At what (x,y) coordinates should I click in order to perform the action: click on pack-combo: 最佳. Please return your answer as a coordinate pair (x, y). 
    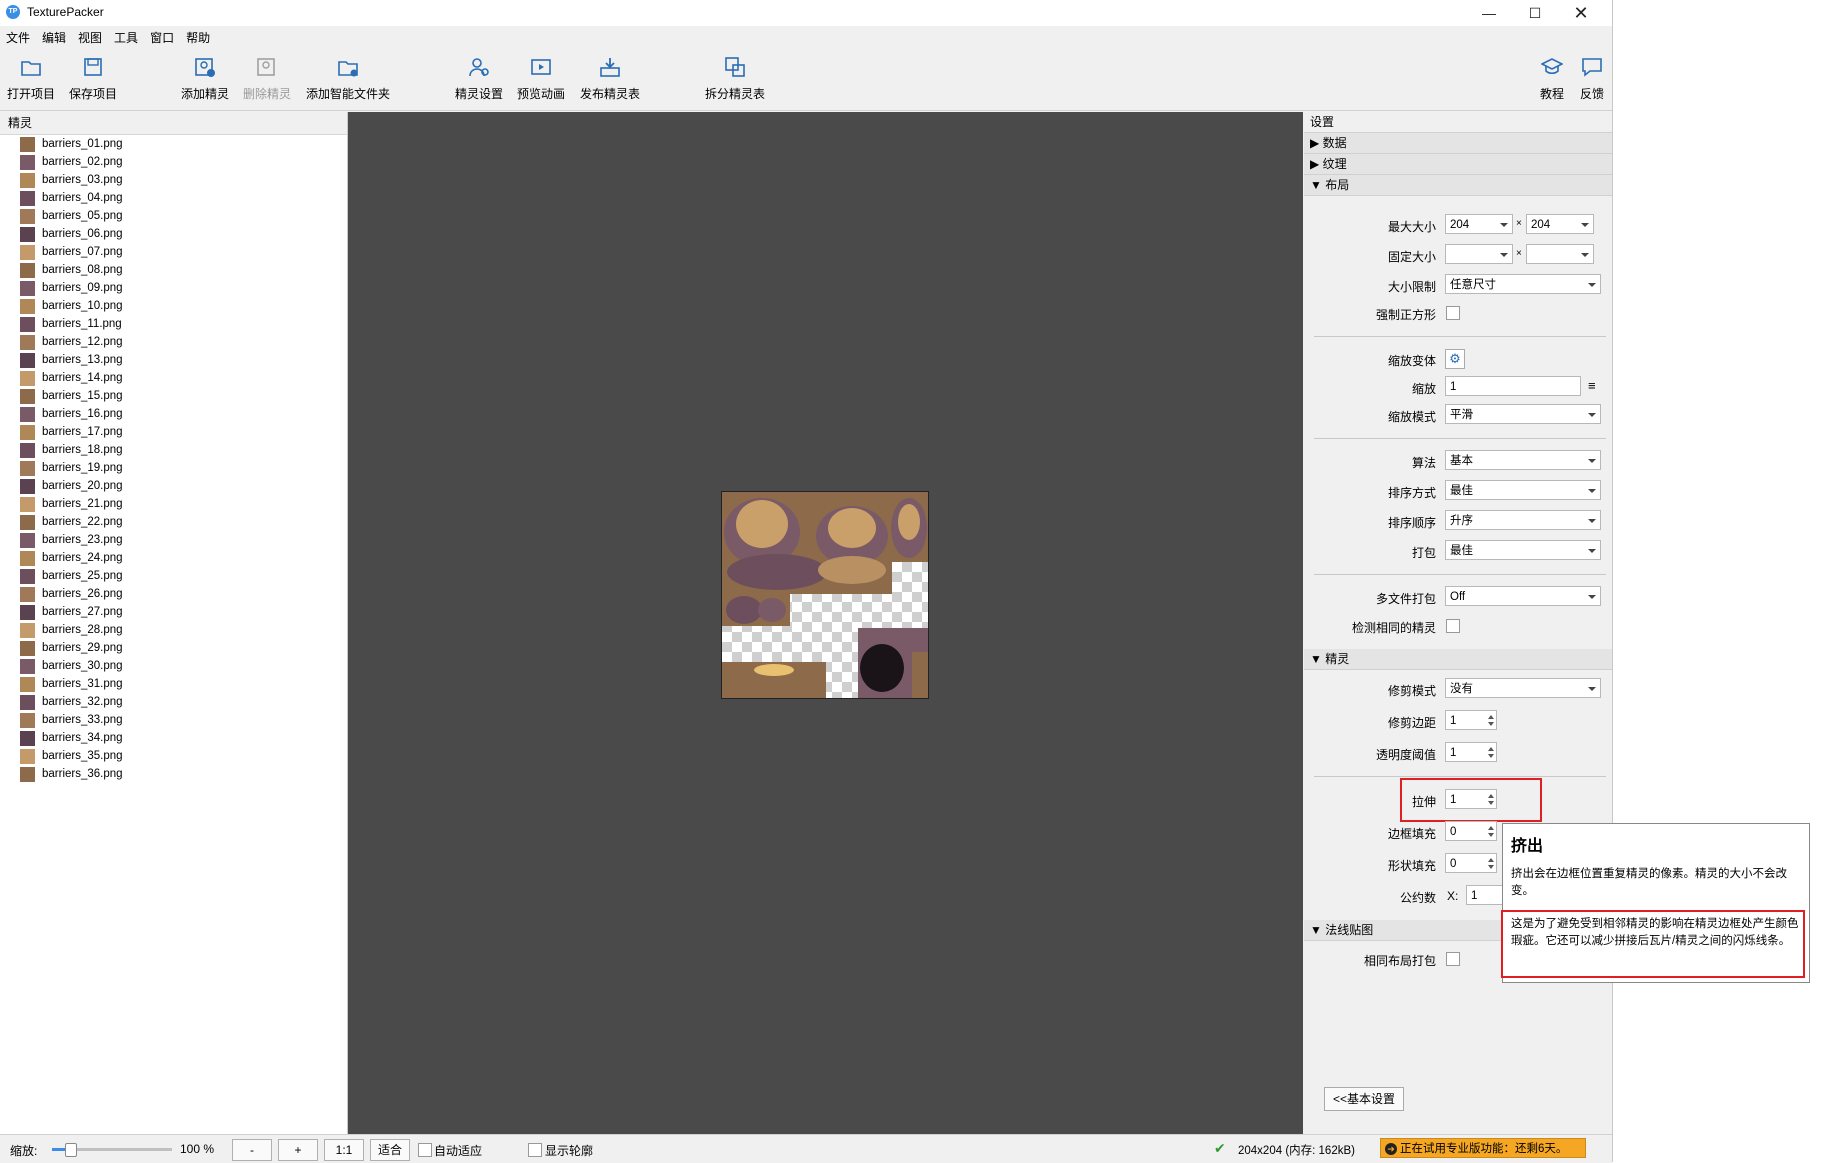
    Looking at the image, I should click on (1523, 550).